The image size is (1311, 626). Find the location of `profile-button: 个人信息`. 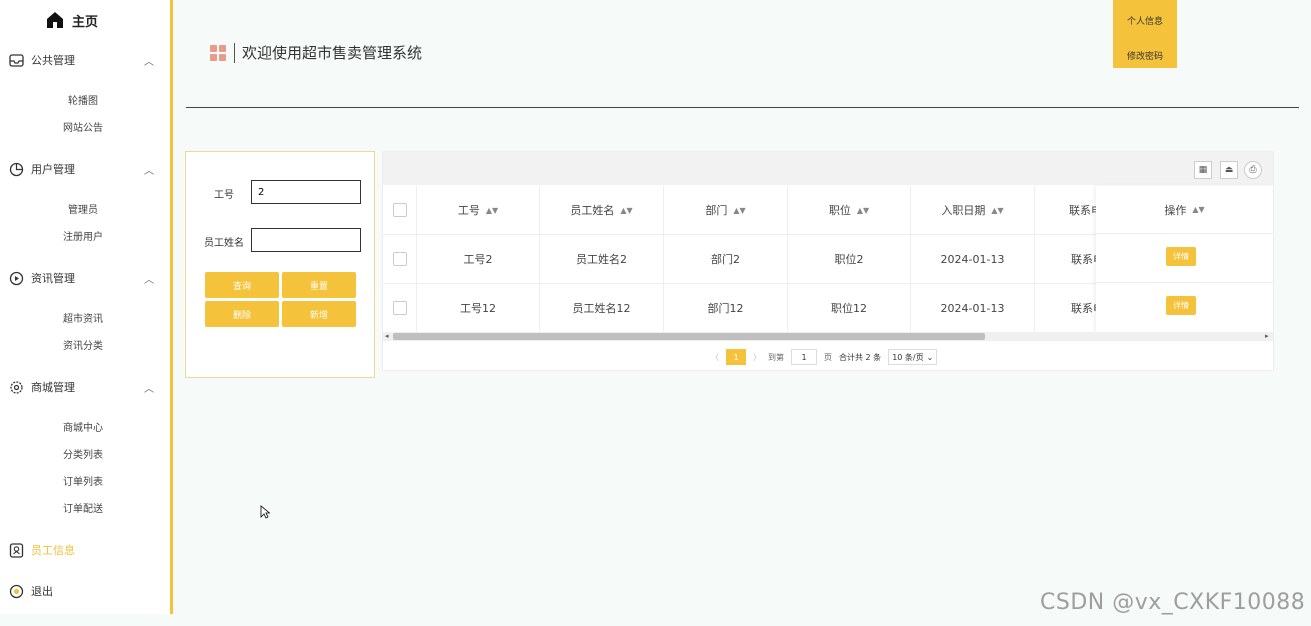

profile-button: 个人信息 is located at coordinates (1145, 22).